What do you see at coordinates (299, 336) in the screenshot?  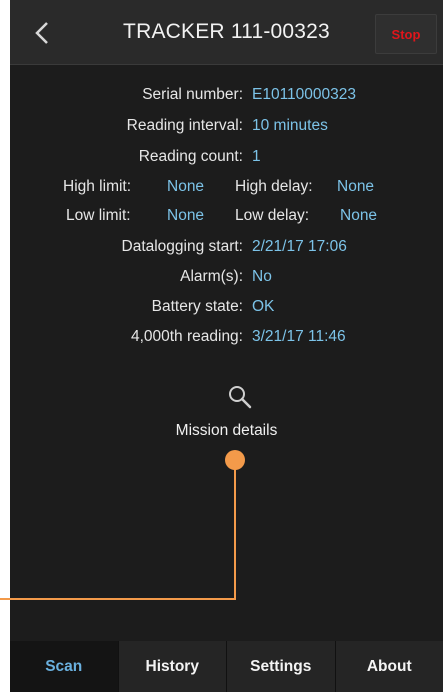 I see `reading4000-value: 3/21/17 11:46` at bounding box center [299, 336].